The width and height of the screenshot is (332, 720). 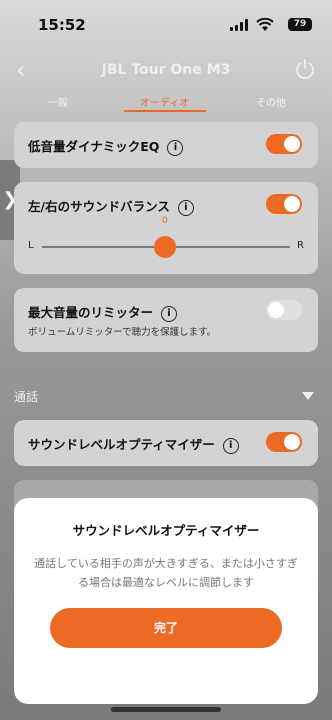 I want to click on balance-value: 0, so click(x=165, y=221).